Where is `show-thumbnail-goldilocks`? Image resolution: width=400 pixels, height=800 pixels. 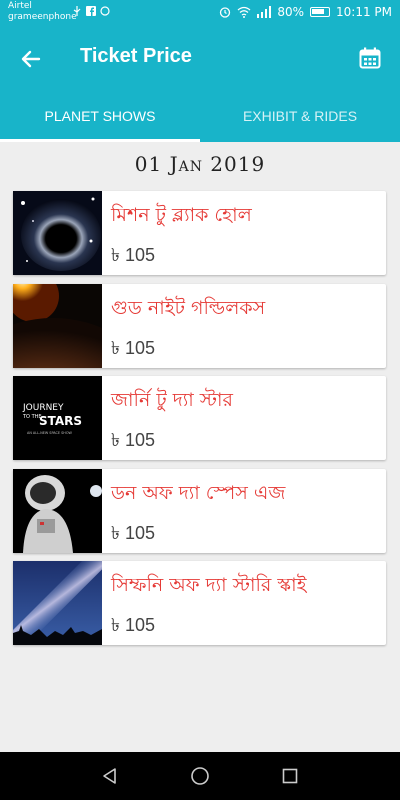
show-thumbnail-goldilocks is located at coordinates (57, 325).